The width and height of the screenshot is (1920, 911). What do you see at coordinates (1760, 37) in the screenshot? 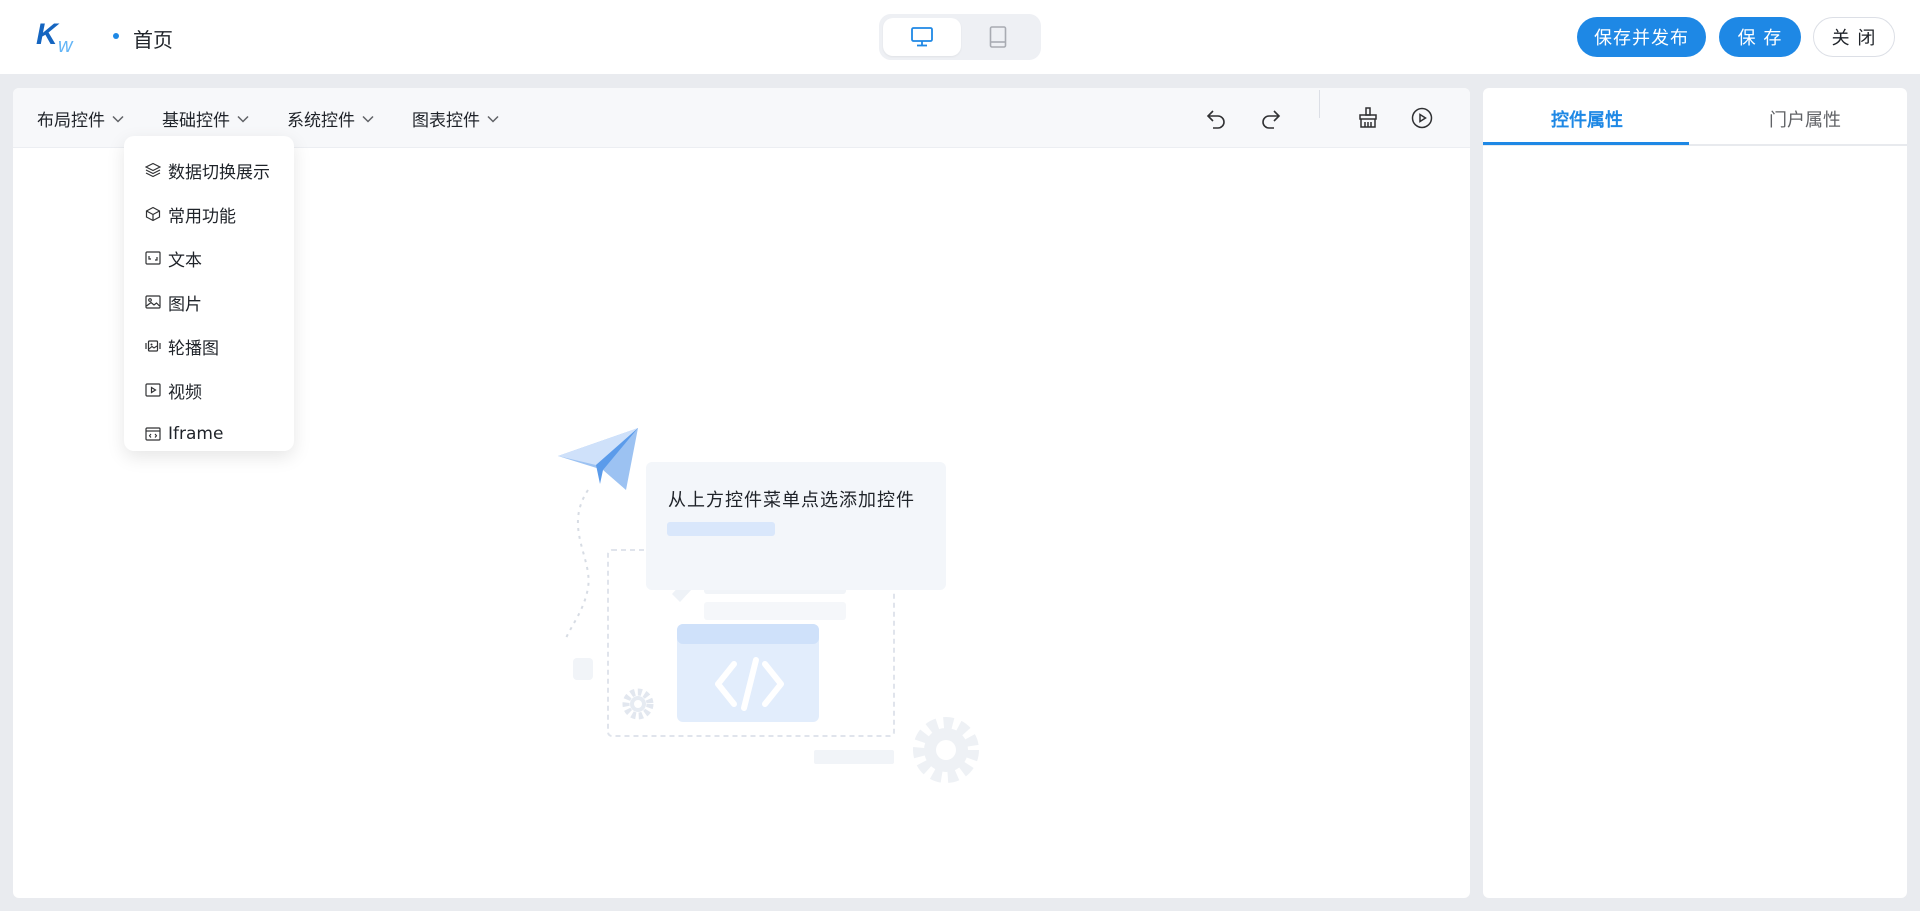
I see `save-button: 保 存` at bounding box center [1760, 37].